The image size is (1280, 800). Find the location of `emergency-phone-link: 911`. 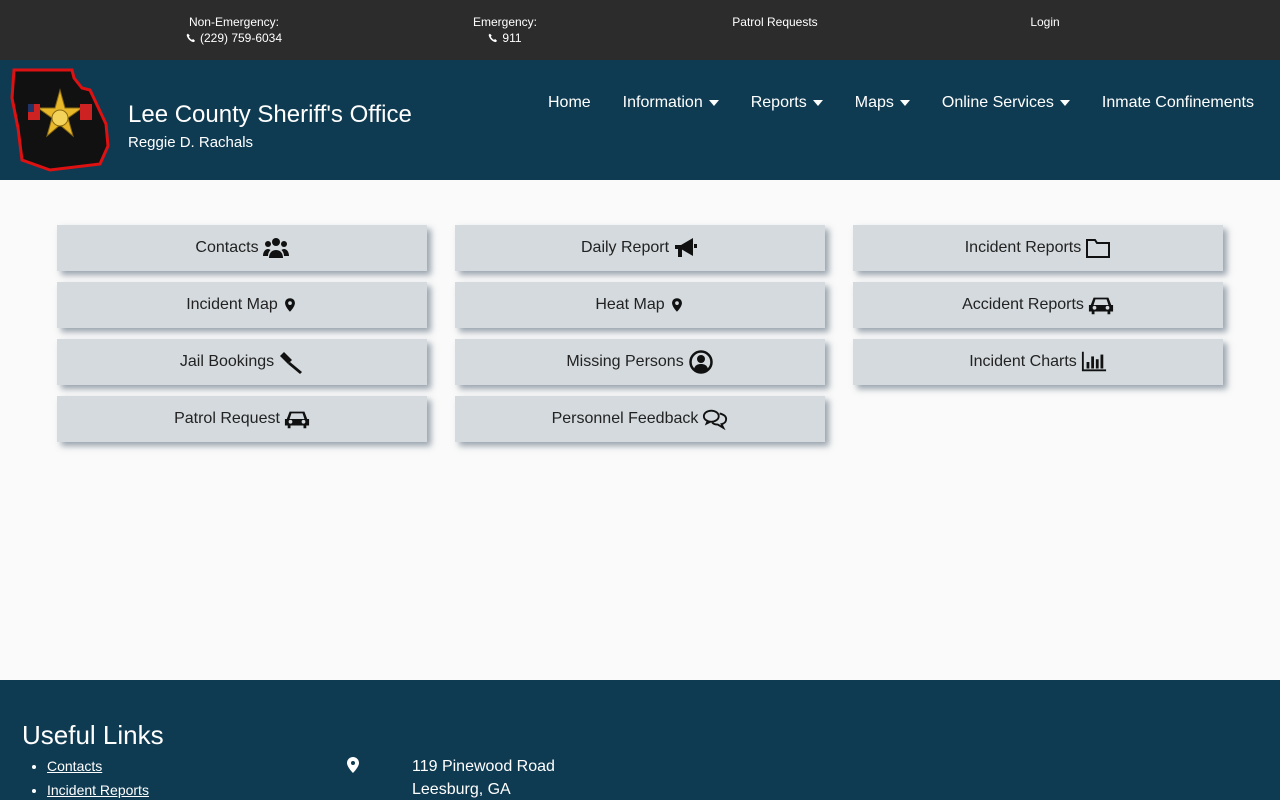

emergency-phone-link: 911 is located at coordinates (511, 38).